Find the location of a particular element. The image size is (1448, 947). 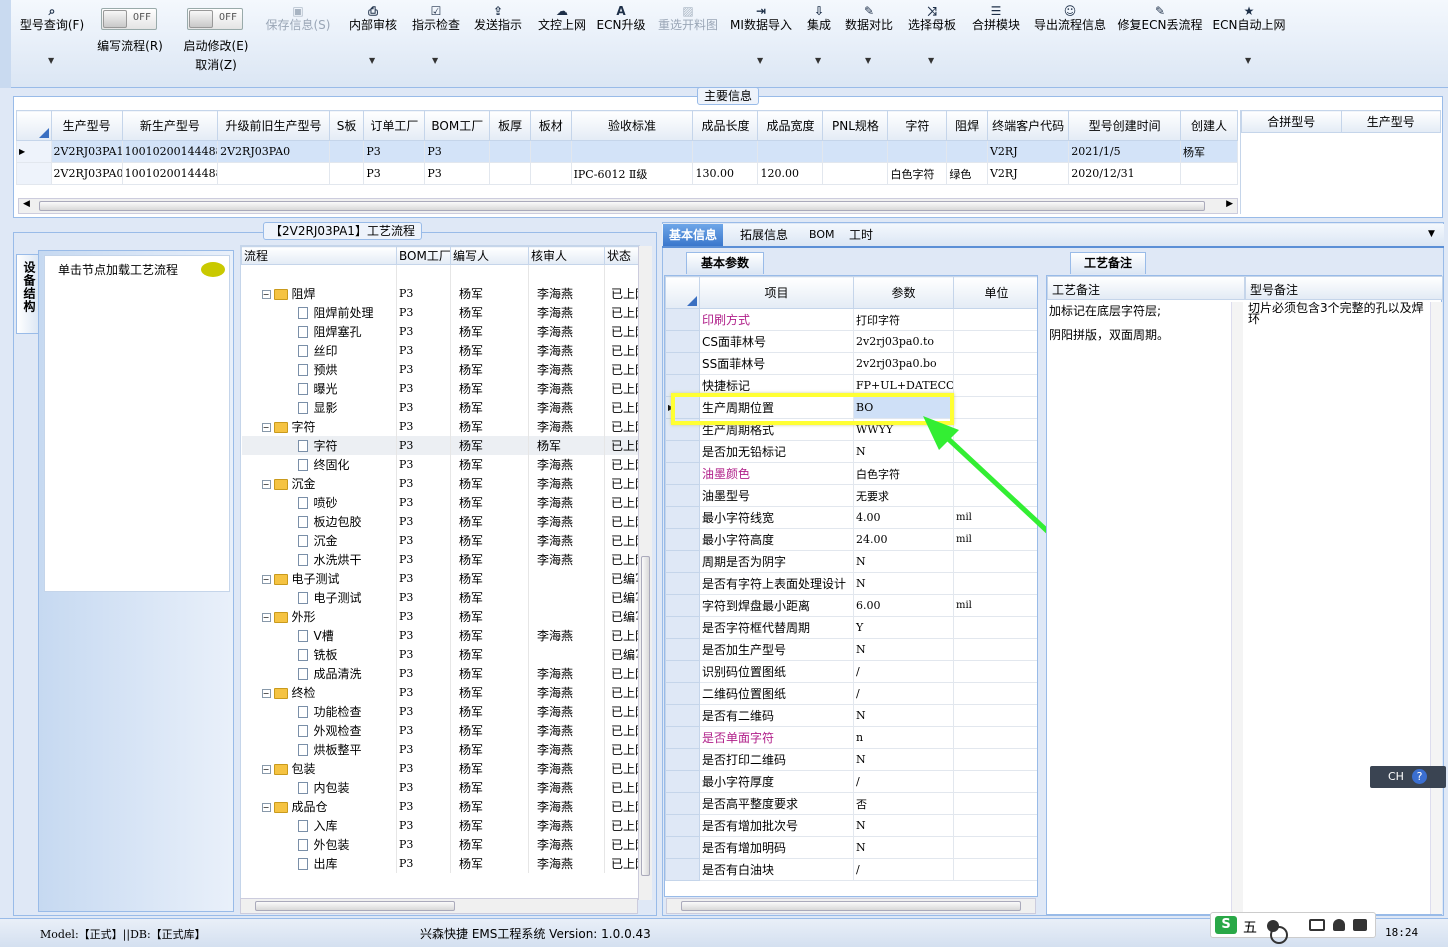

param-row: 识别码位置图纸 / is located at coordinates (851, 671).